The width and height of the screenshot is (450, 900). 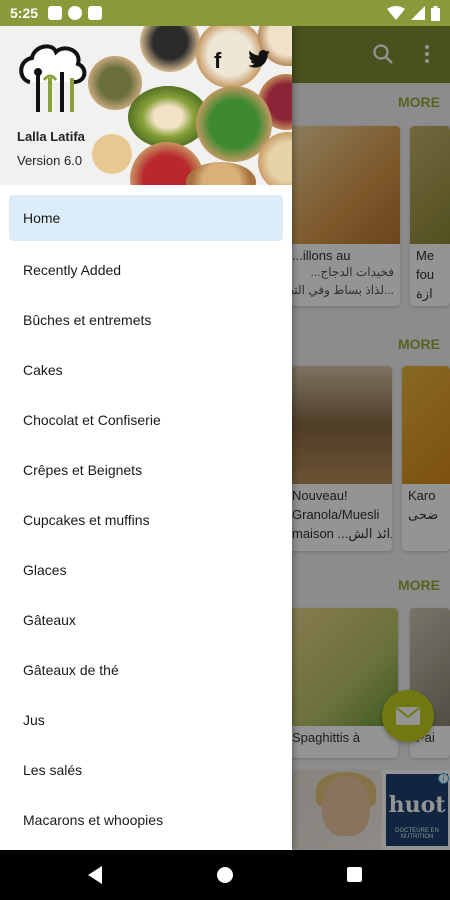 I want to click on menu-item-buches-et-entremets: Bûches et entremets, so click(x=146, y=320).